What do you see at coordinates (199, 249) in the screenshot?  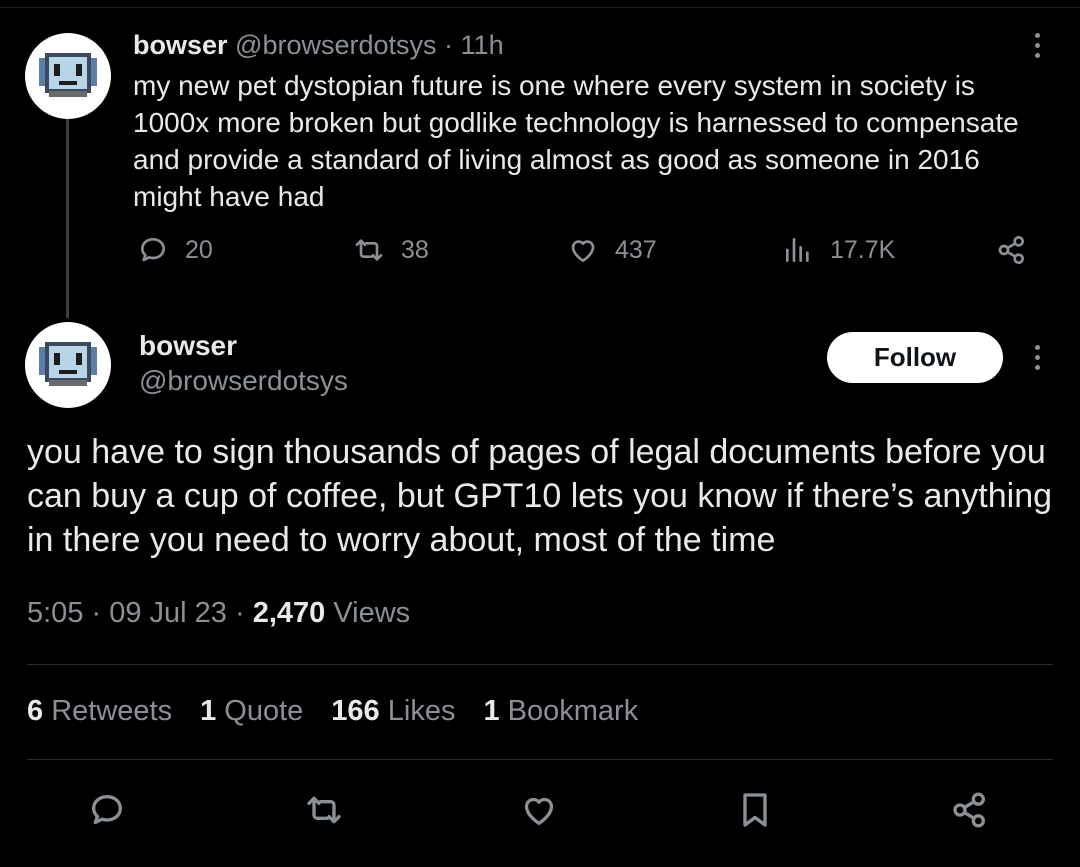 I see `reply-count: 20` at bounding box center [199, 249].